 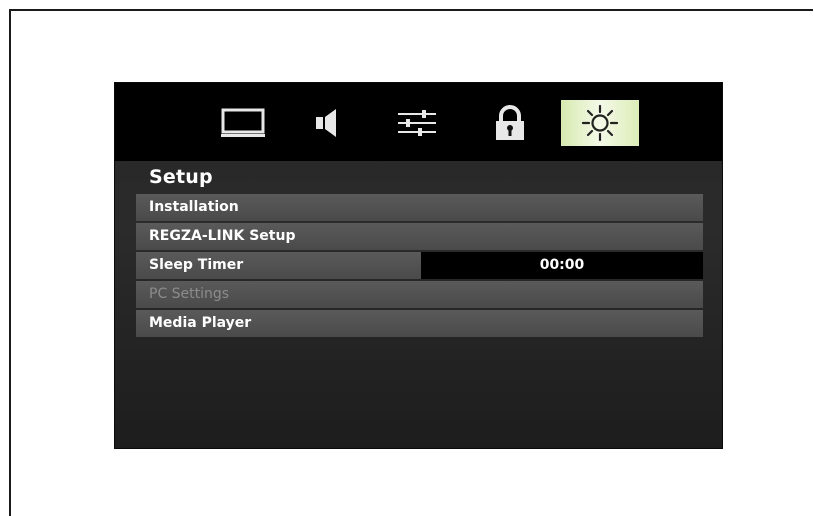 What do you see at coordinates (222, 236) in the screenshot?
I see `menu-item-label: REGZA-LINK Setup` at bounding box center [222, 236].